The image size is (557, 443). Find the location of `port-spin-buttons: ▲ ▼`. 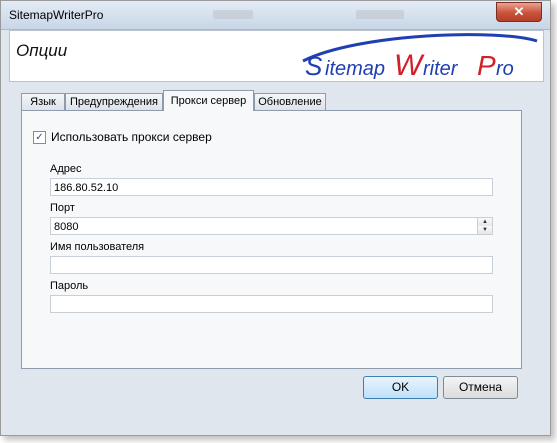

port-spin-buttons: ▲ ▼ is located at coordinates (484, 226).